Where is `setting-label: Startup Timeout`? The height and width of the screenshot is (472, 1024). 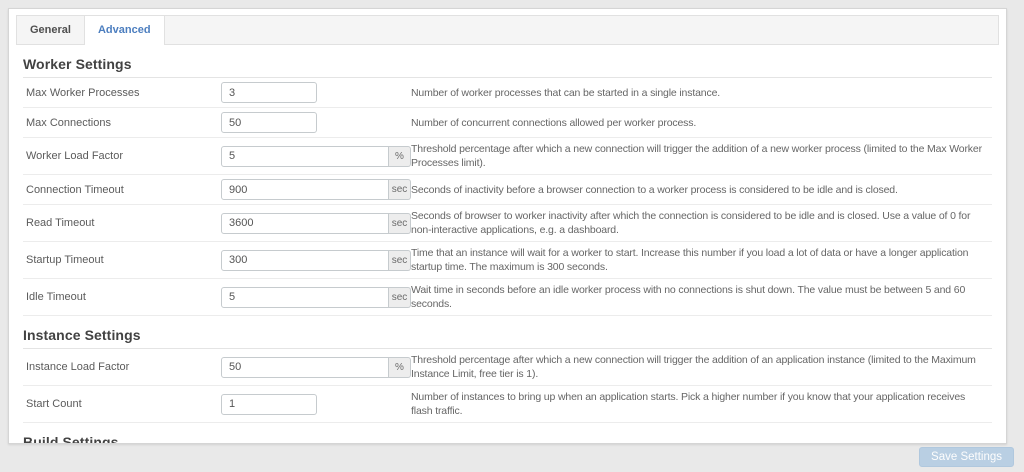
setting-label: Startup Timeout is located at coordinates (65, 260).